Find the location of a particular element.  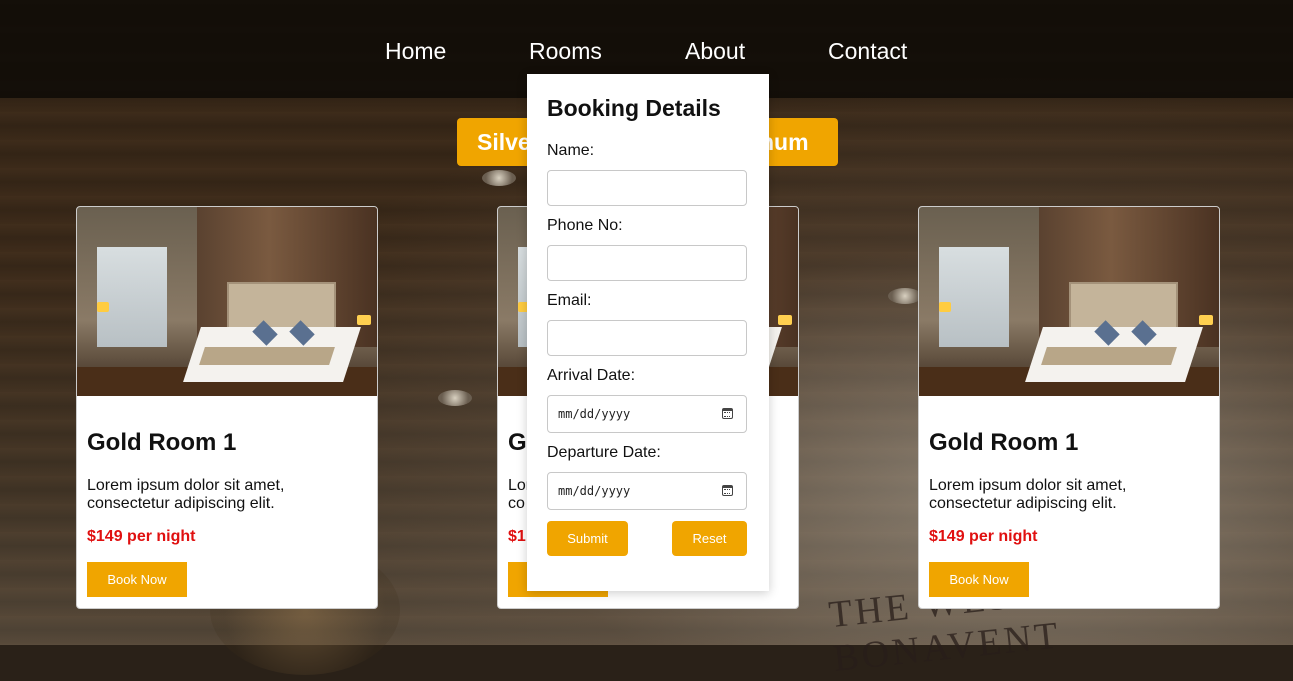

departure-label: Departure Date: is located at coordinates (604, 452).